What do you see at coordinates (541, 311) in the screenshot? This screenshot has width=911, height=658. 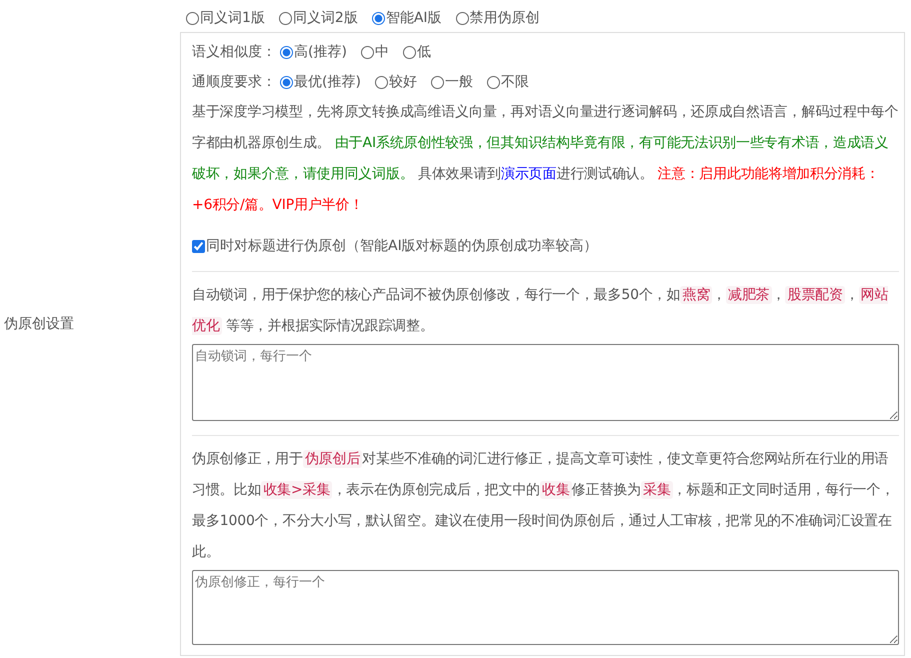 I see `lock-words-description: 自动锁词，用于保护您的核心产品词不被伪原创修改，每行一个，最多50个，如 燕窝，减肥茶，股票配资，网站优化 等等，并根据实际情况跟踪调整。` at bounding box center [541, 311].